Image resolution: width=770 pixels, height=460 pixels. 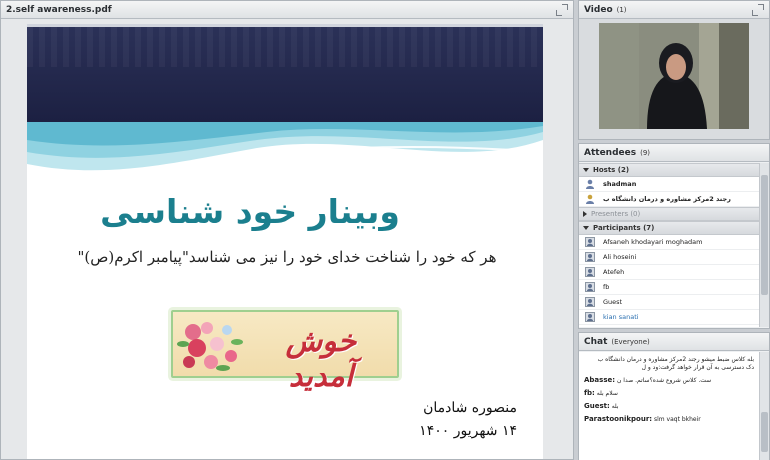 What do you see at coordinates (59, 9) in the screenshot?
I see `share-pod-title: 2.self awareness.pdf` at bounding box center [59, 9].